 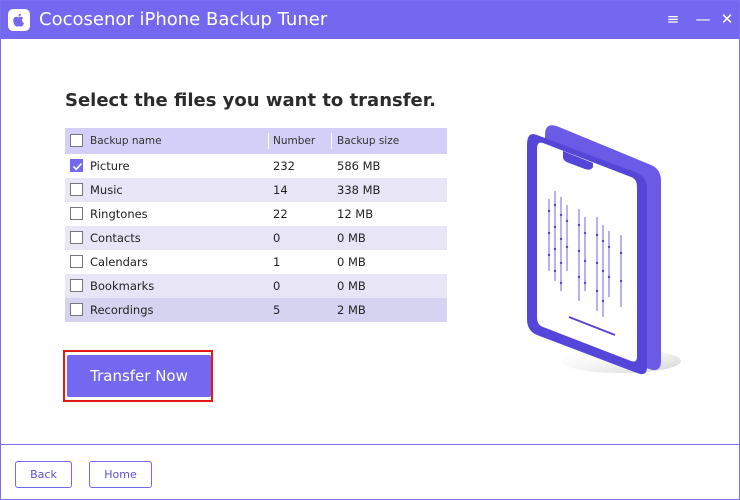 What do you see at coordinates (250, 100) in the screenshot?
I see `page-heading: Select the files you want to transfer.` at bounding box center [250, 100].